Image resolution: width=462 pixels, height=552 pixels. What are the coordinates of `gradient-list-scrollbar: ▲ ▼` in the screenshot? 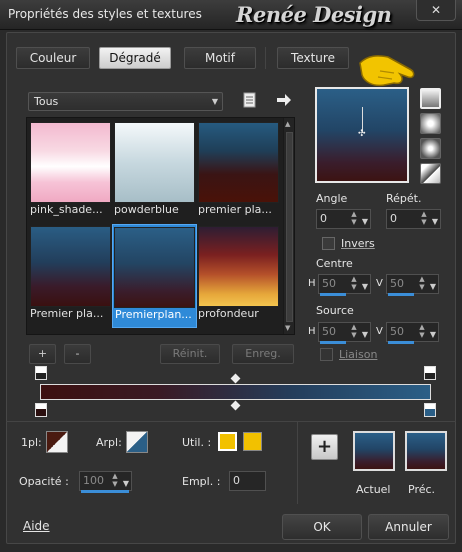 It's located at (288, 226).